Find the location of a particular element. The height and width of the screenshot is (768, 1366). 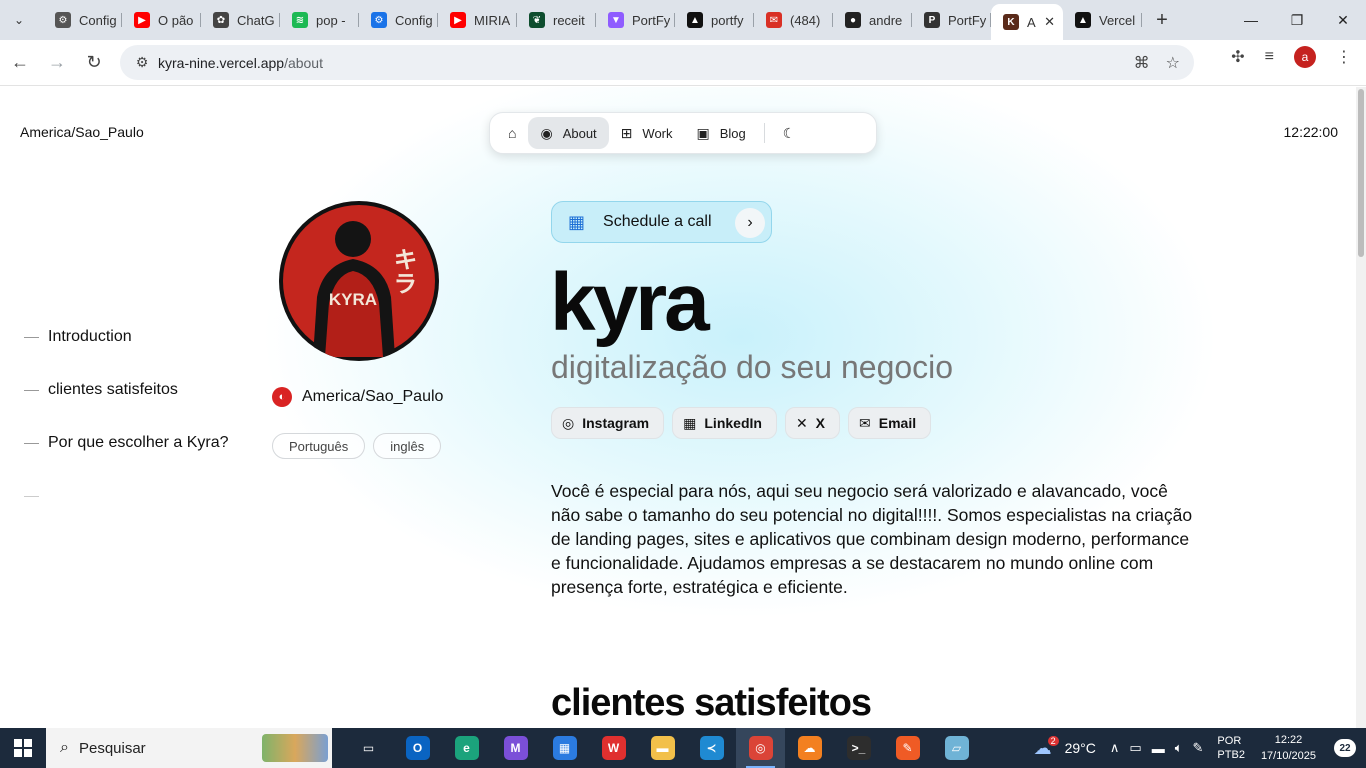

nav-about-label: About is located at coordinates (579, 133).